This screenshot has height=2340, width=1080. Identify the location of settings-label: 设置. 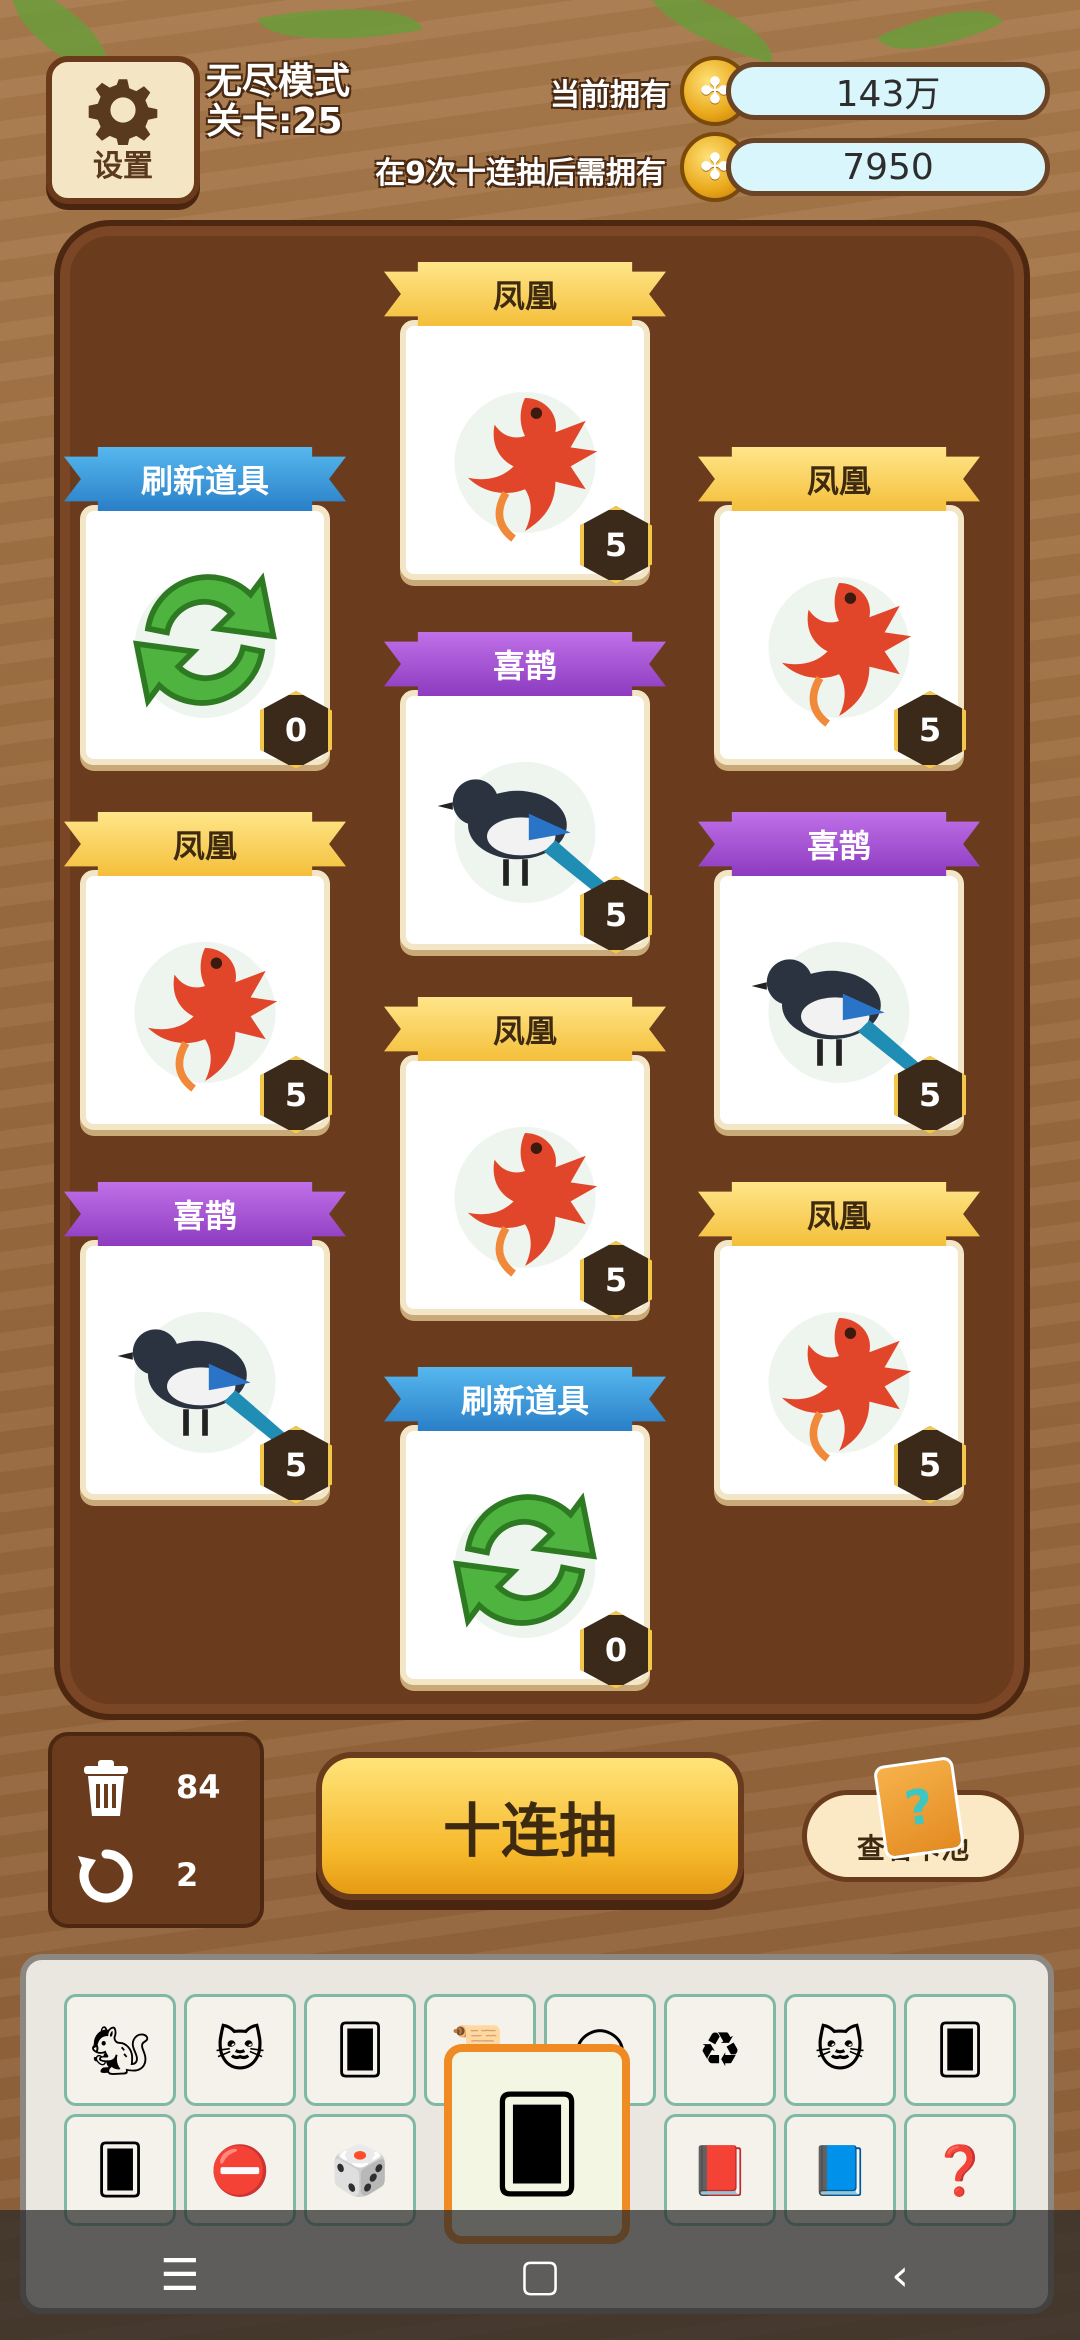
(123, 166).